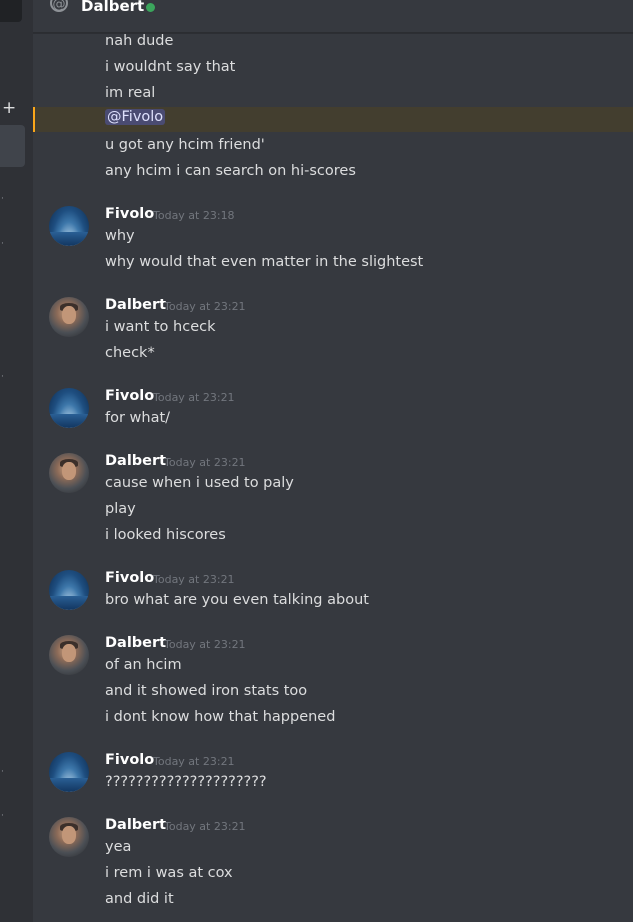  Describe the element at coordinates (170, 67) in the screenshot. I see `message-line: i wouldnt say that` at that location.